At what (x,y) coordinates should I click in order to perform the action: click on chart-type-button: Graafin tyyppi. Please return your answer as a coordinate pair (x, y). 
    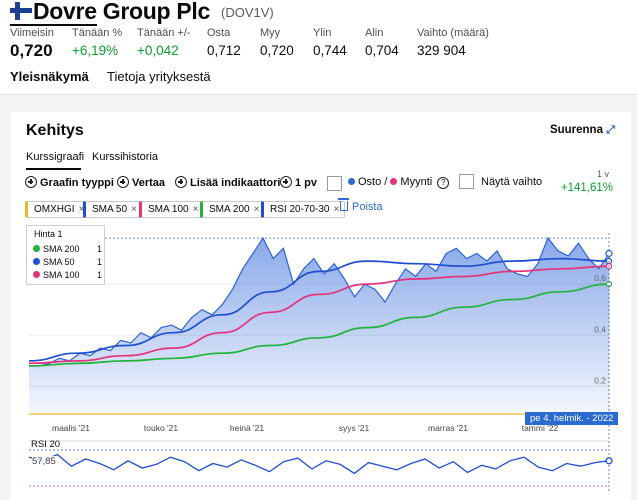
    Looking at the image, I should click on (69, 182).